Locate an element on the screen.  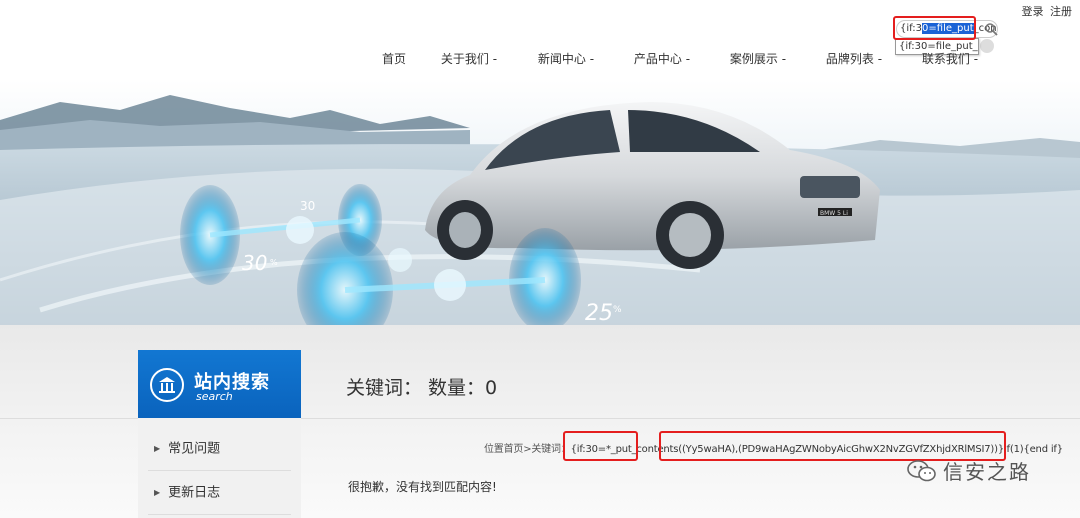
watermark: 信安之路 is located at coordinates (969, 472).